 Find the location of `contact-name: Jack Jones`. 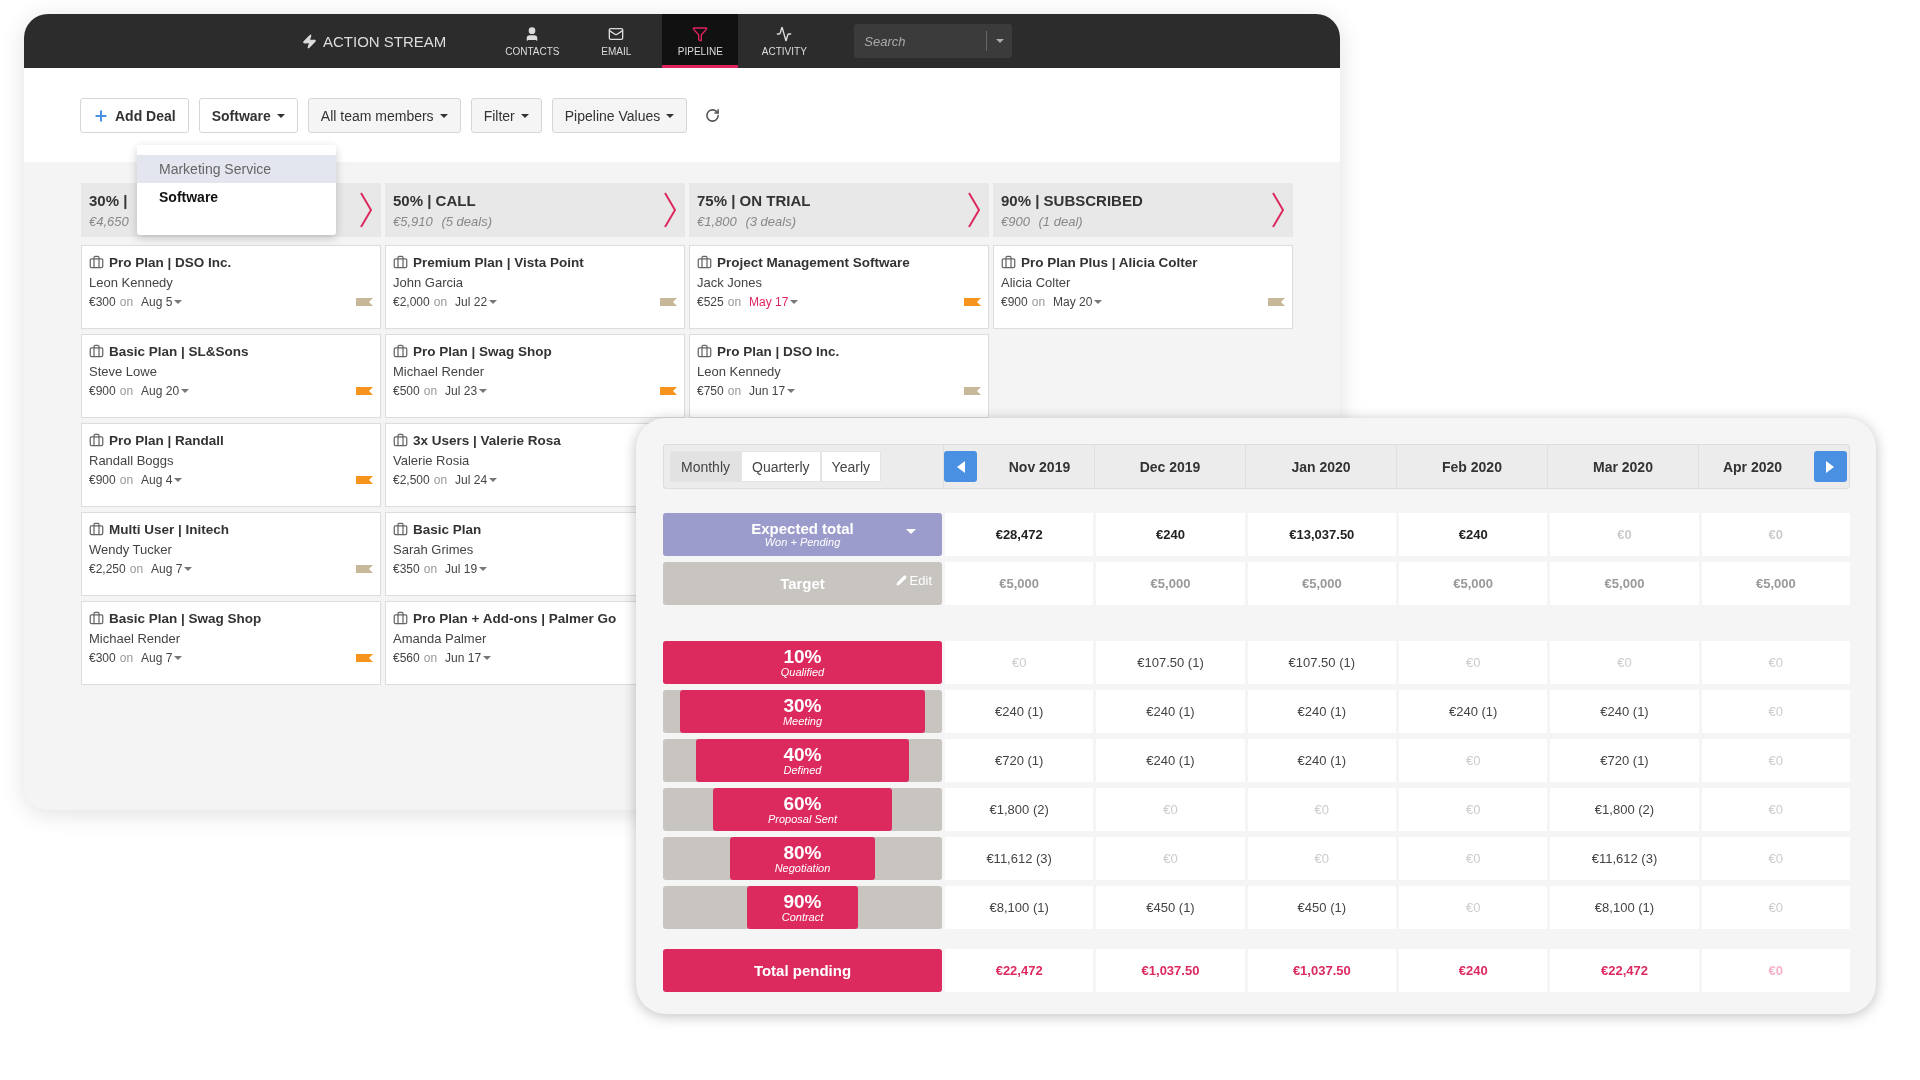

contact-name: Jack Jones is located at coordinates (730, 282).